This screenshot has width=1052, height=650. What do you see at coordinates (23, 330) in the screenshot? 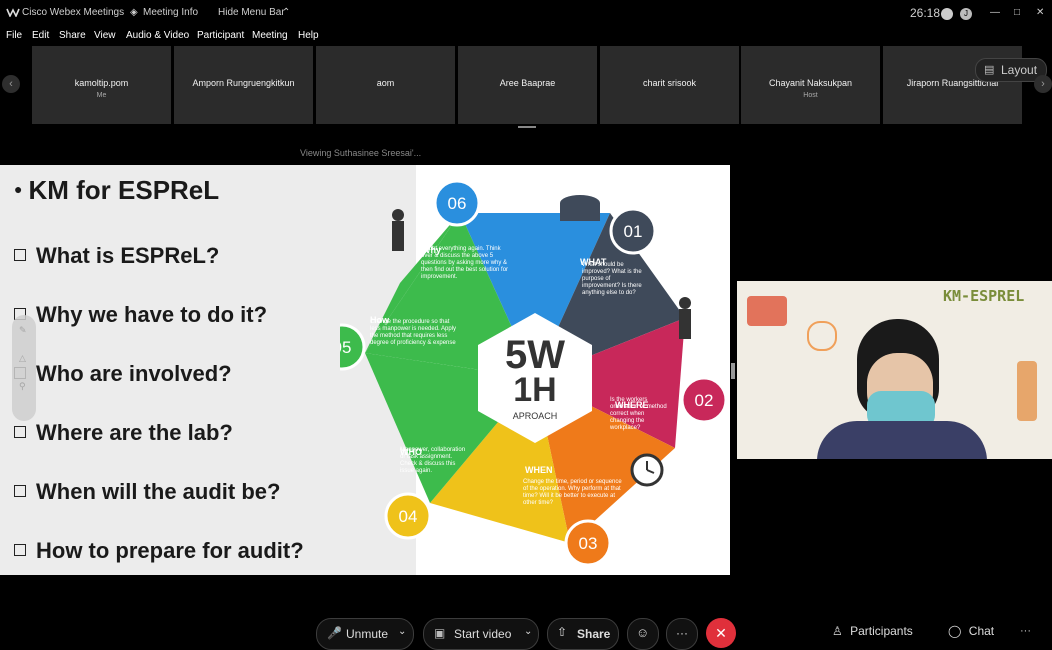
I see `annotate-icon: ✎` at bounding box center [23, 330].